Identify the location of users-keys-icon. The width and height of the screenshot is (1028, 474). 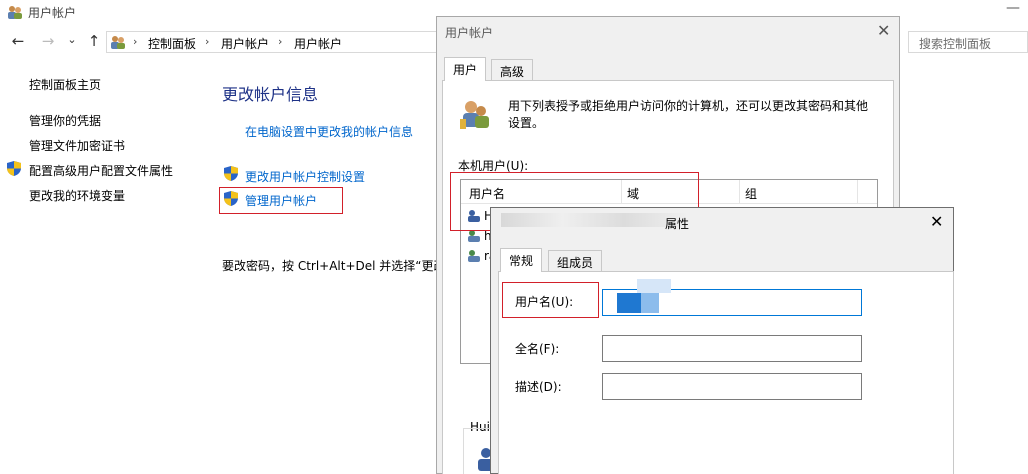
(474, 115).